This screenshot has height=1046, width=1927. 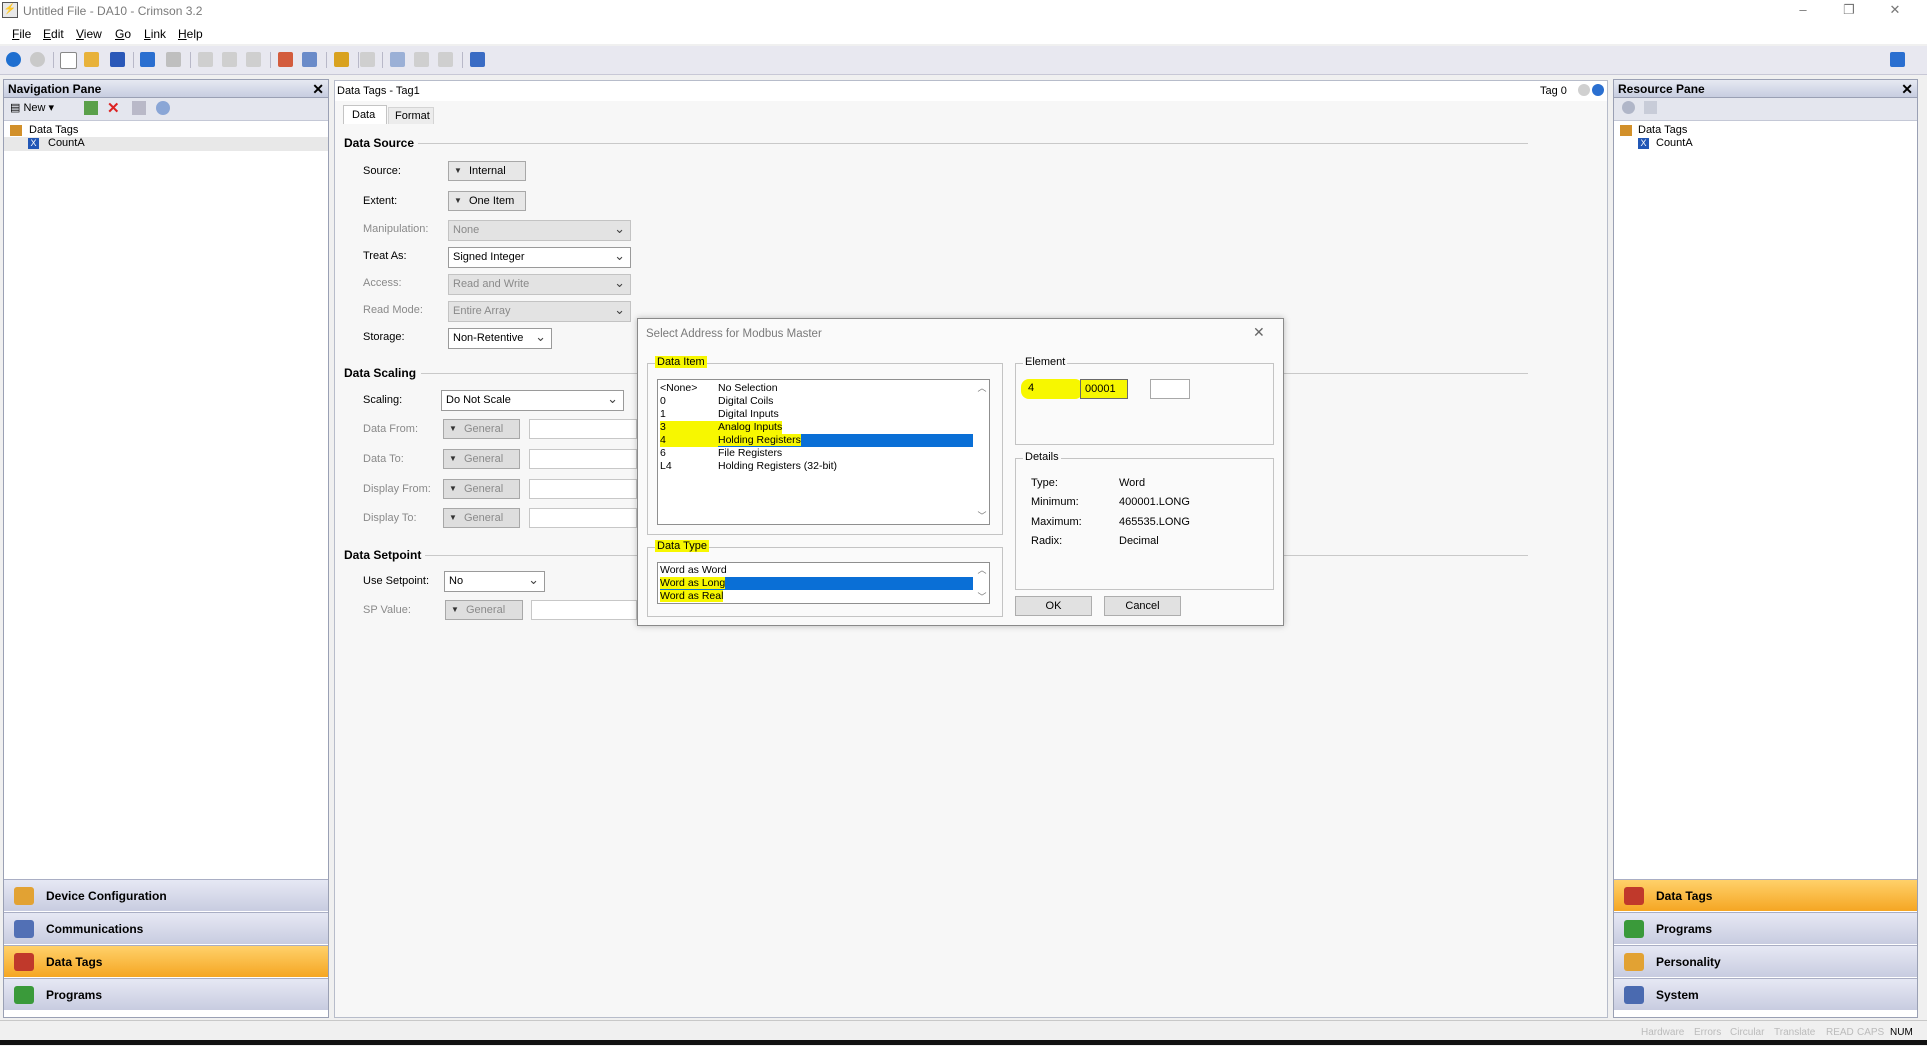 What do you see at coordinates (285, 59) in the screenshot?
I see `find-replace-icon` at bounding box center [285, 59].